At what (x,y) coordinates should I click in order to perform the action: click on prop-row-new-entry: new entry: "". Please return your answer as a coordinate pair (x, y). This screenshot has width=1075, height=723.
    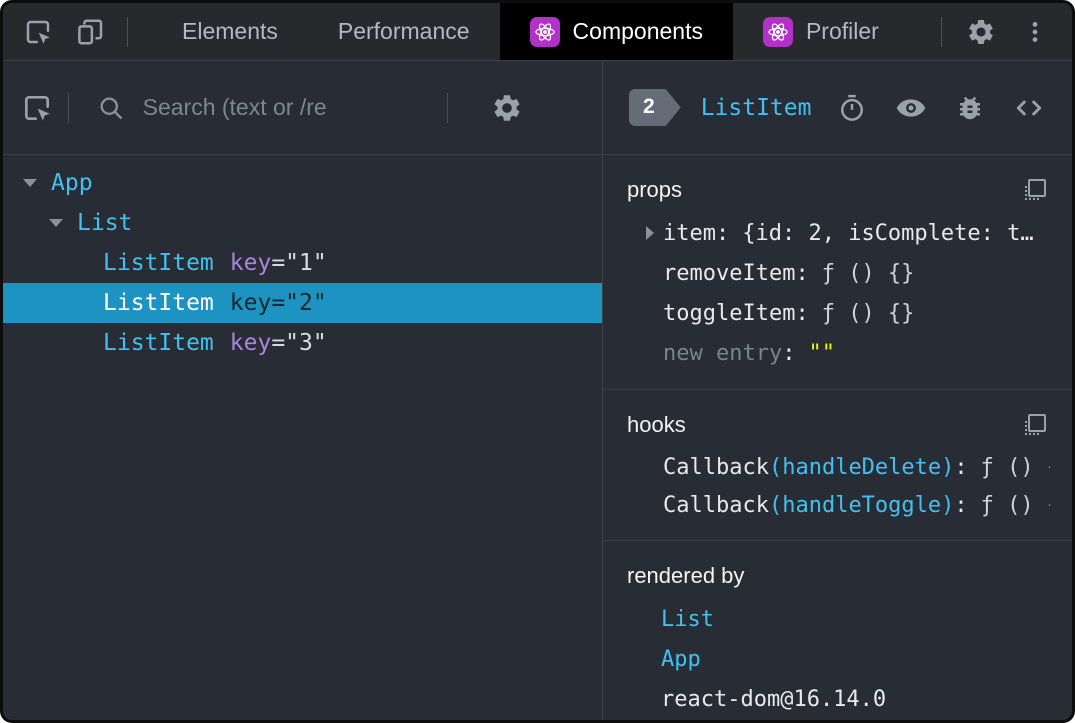
    Looking at the image, I should click on (837, 353).